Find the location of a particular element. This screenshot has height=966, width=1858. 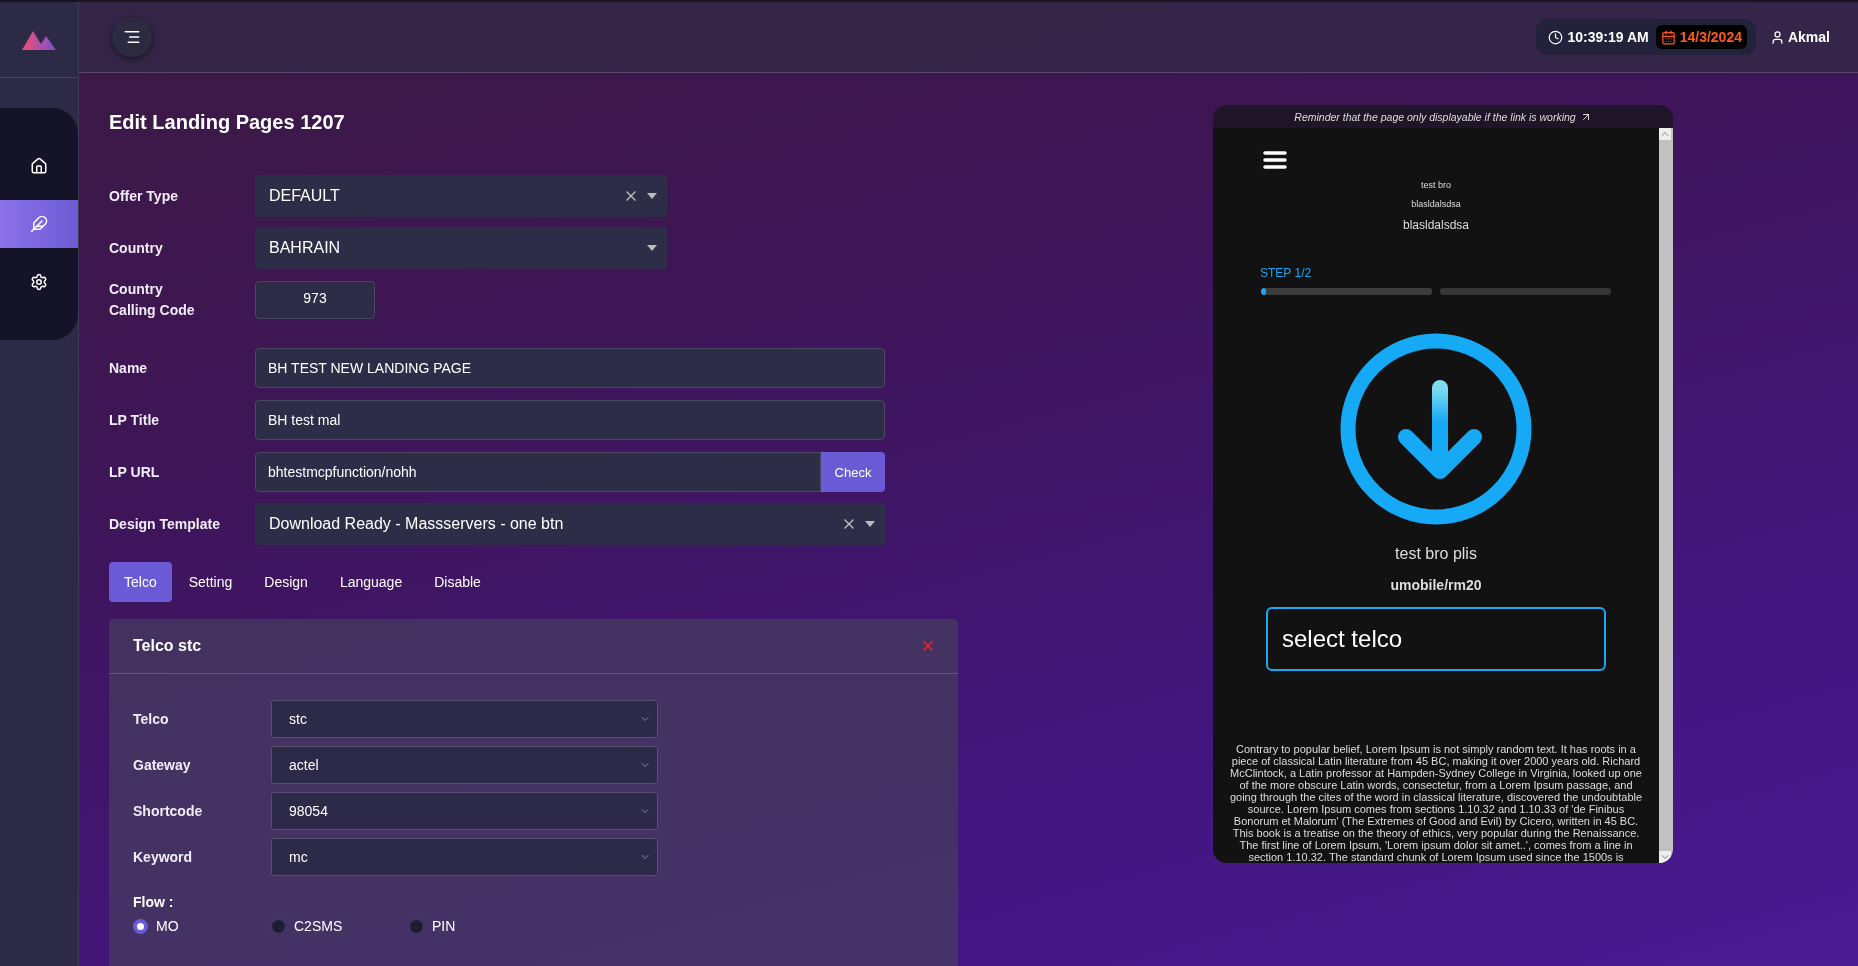

select-field: 98054 is located at coordinates (464, 811).